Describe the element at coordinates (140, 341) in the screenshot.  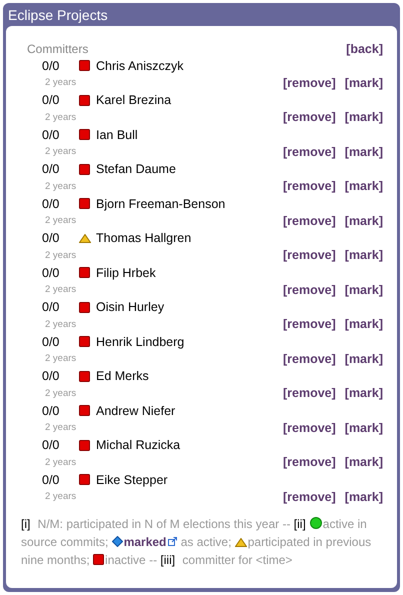
I see `committer-name: Henrik Lindberg` at that location.